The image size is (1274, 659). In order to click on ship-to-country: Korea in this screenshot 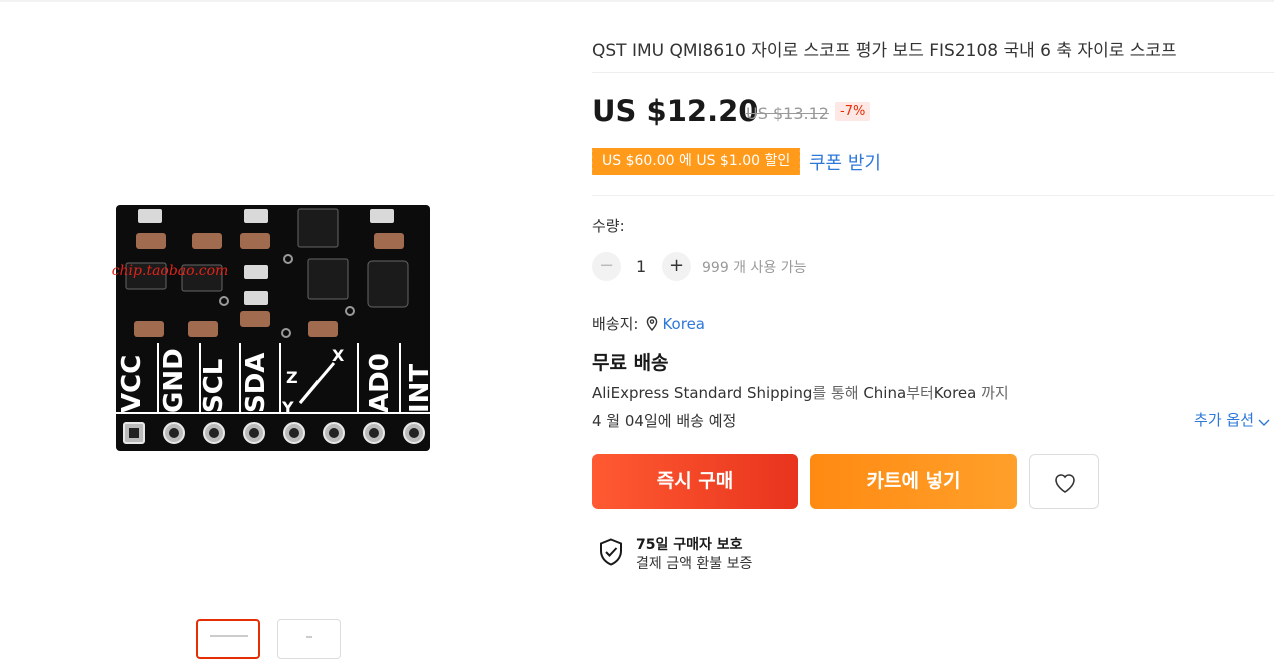, I will do `click(683, 324)`.